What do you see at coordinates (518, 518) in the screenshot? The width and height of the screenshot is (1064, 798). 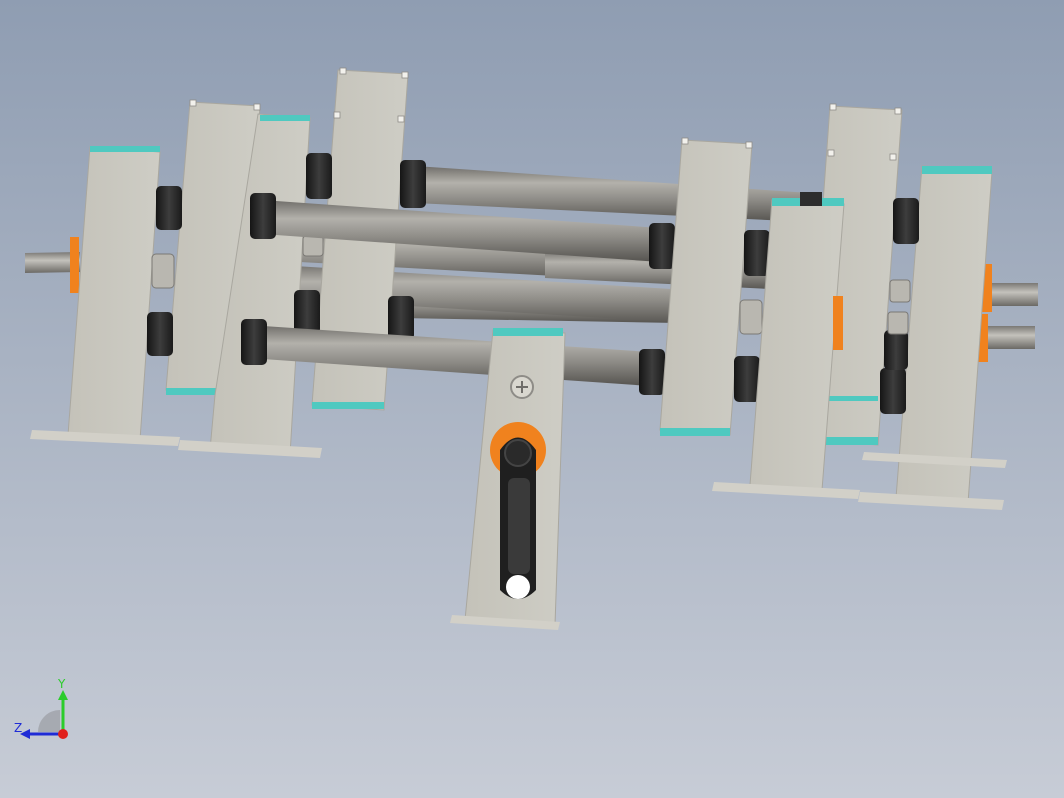 I see `handle-crank-icon` at bounding box center [518, 518].